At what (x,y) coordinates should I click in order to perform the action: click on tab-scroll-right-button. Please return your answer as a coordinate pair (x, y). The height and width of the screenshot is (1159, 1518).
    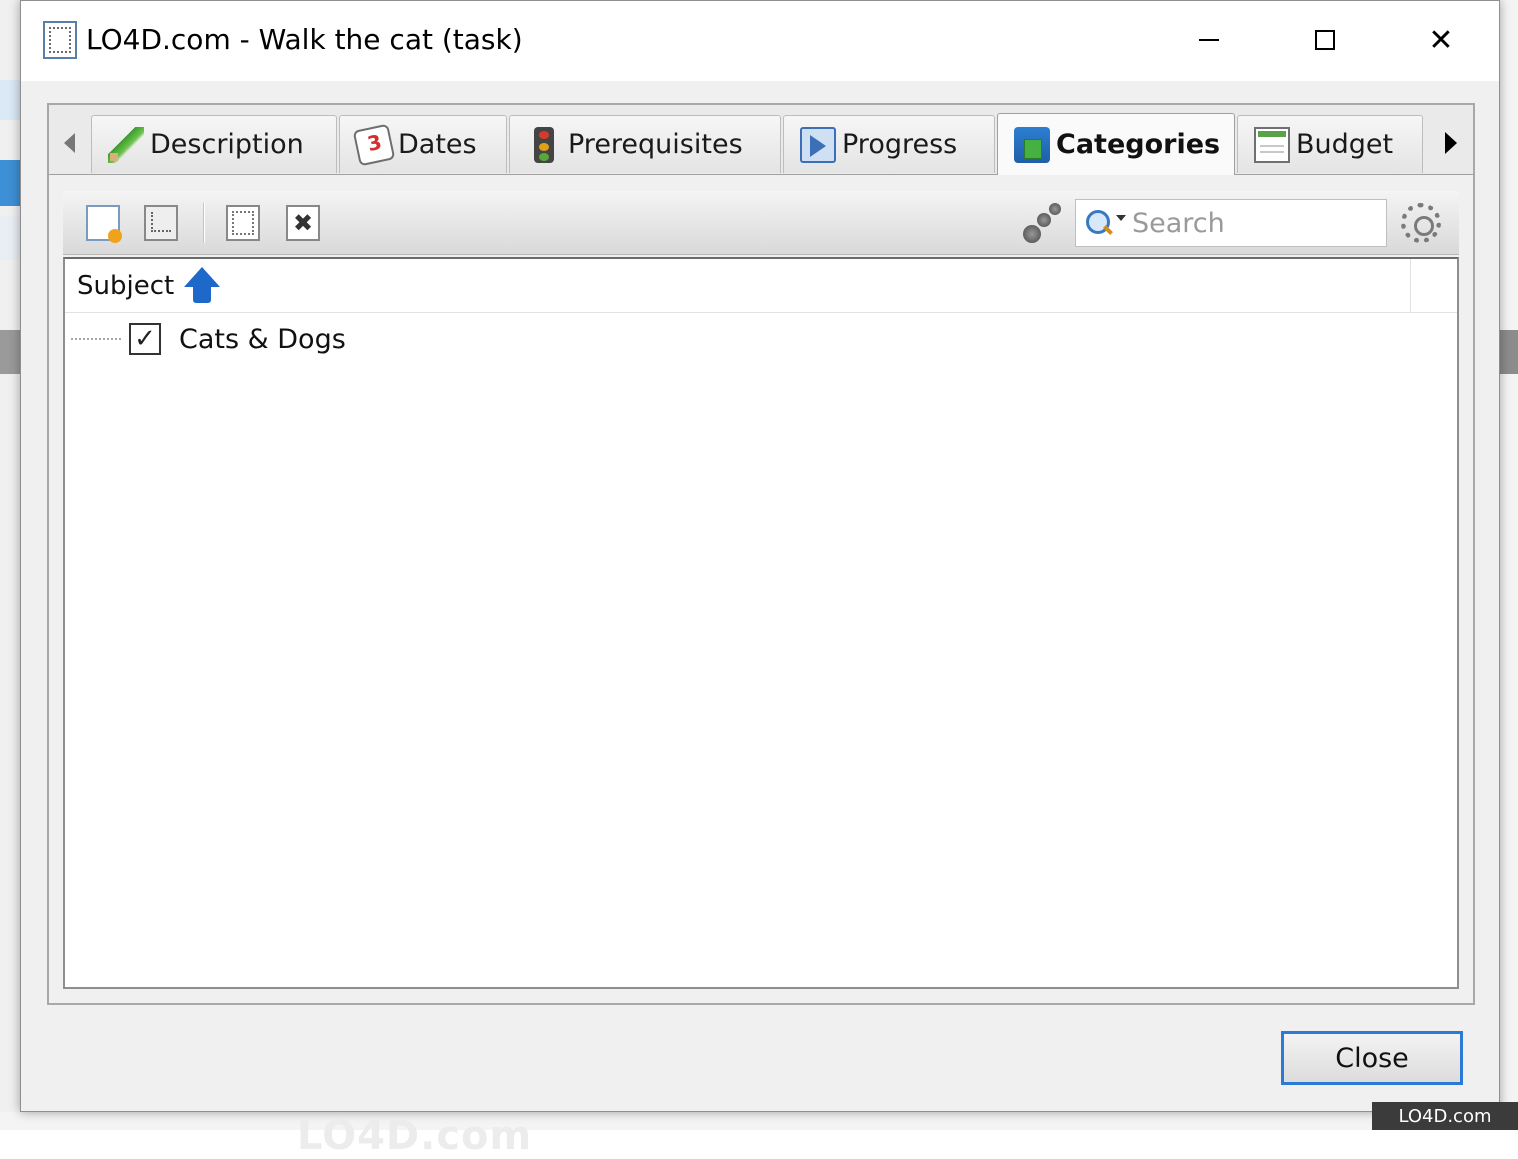
    Looking at the image, I should click on (1451, 143).